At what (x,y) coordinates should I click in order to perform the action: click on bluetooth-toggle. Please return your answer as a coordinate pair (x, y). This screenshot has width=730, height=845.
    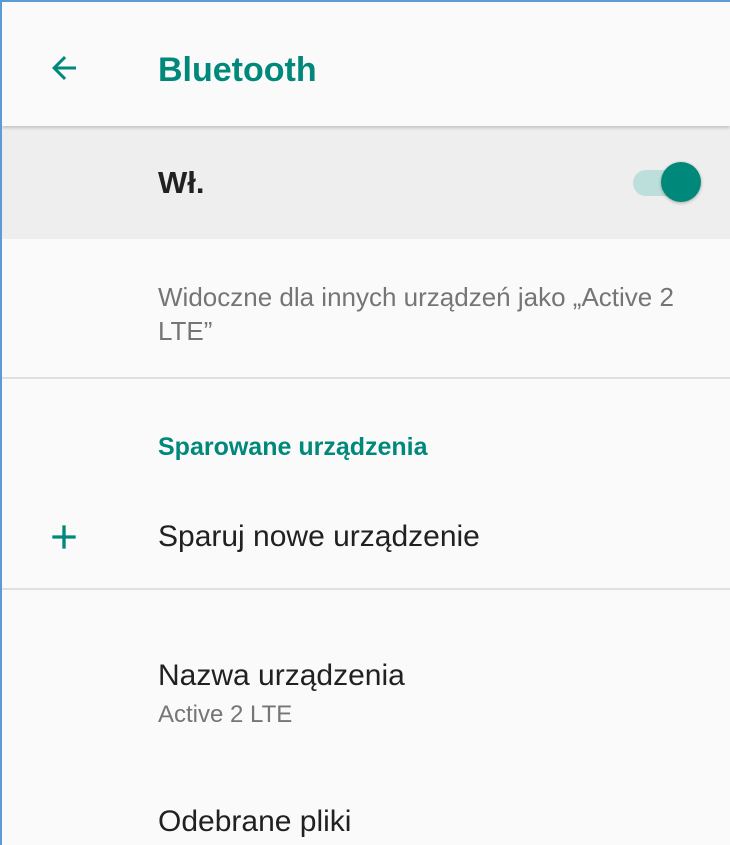
    Looking at the image, I should click on (669, 182).